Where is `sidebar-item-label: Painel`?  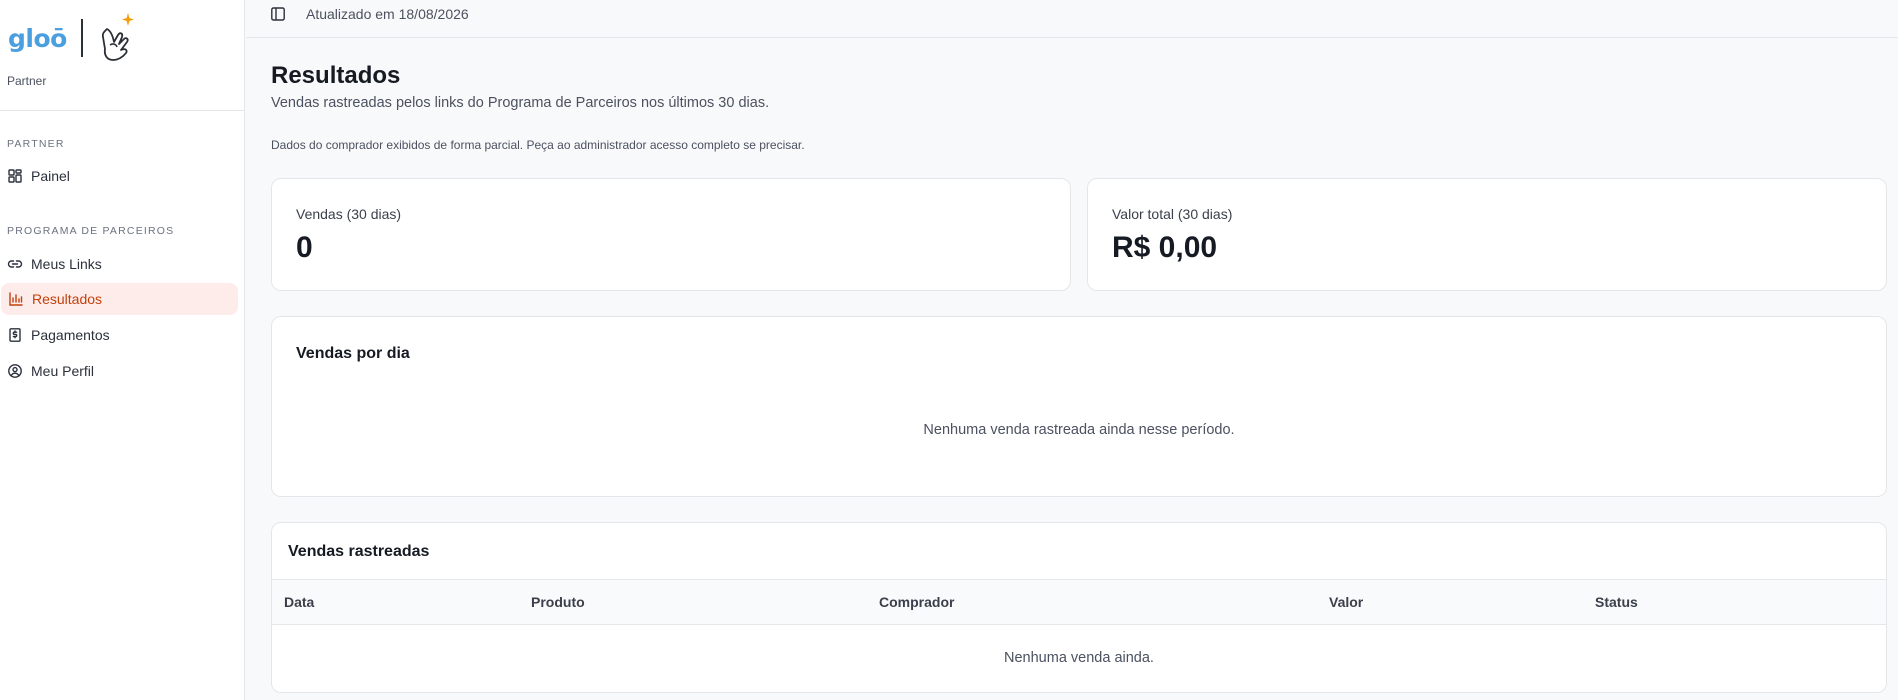
sidebar-item-label: Painel is located at coordinates (50, 176).